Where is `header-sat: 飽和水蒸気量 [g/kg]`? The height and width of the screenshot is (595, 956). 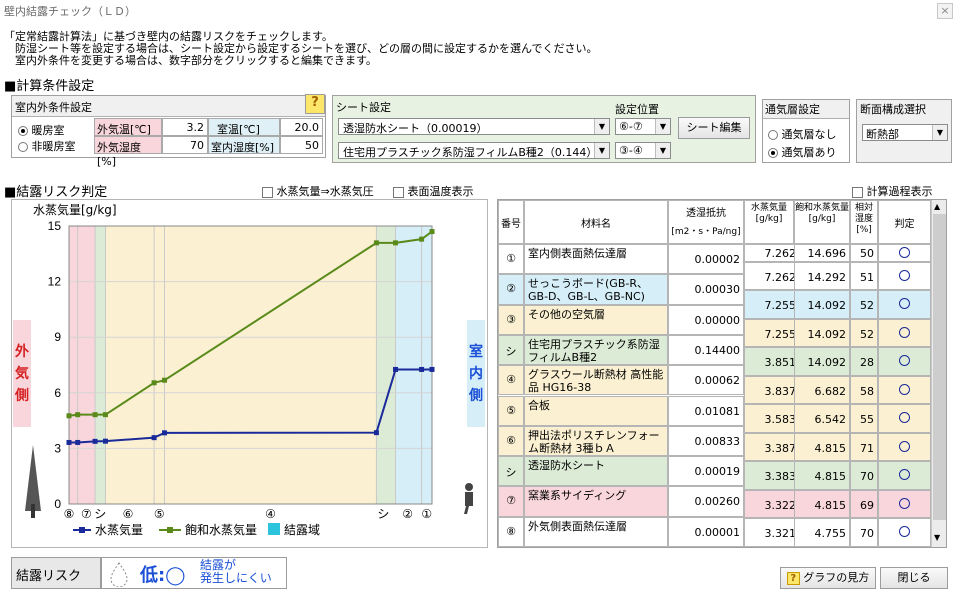
header-sat: 飽和水蒸気量 [g/kg] is located at coordinates (822, 222).